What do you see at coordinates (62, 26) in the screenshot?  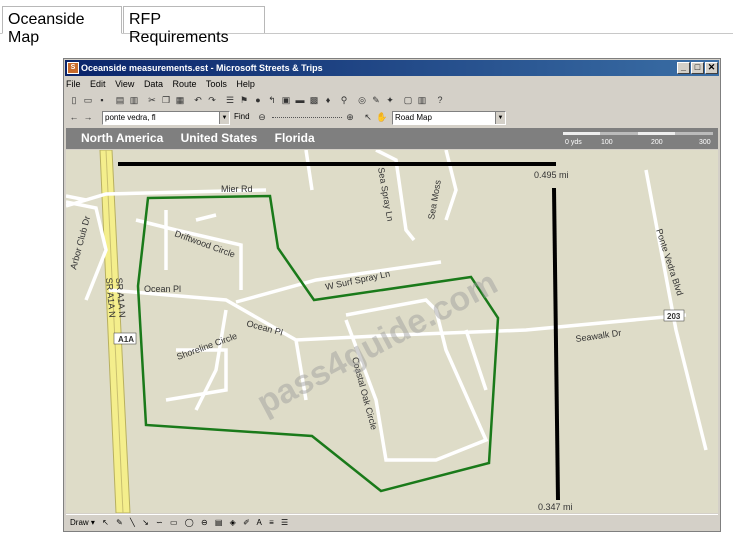 I see `tab-oceanside-map: Oceanside Map` at bounding box center [62, 26].